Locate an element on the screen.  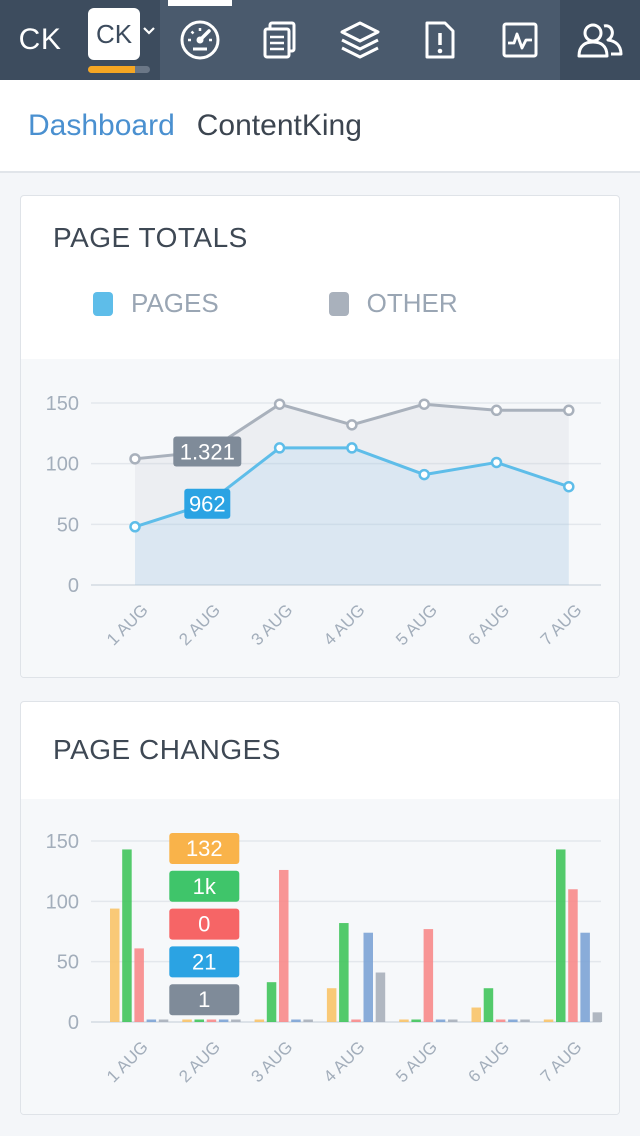
legend-item-other: OTHER is located at coordinates (393, 303).